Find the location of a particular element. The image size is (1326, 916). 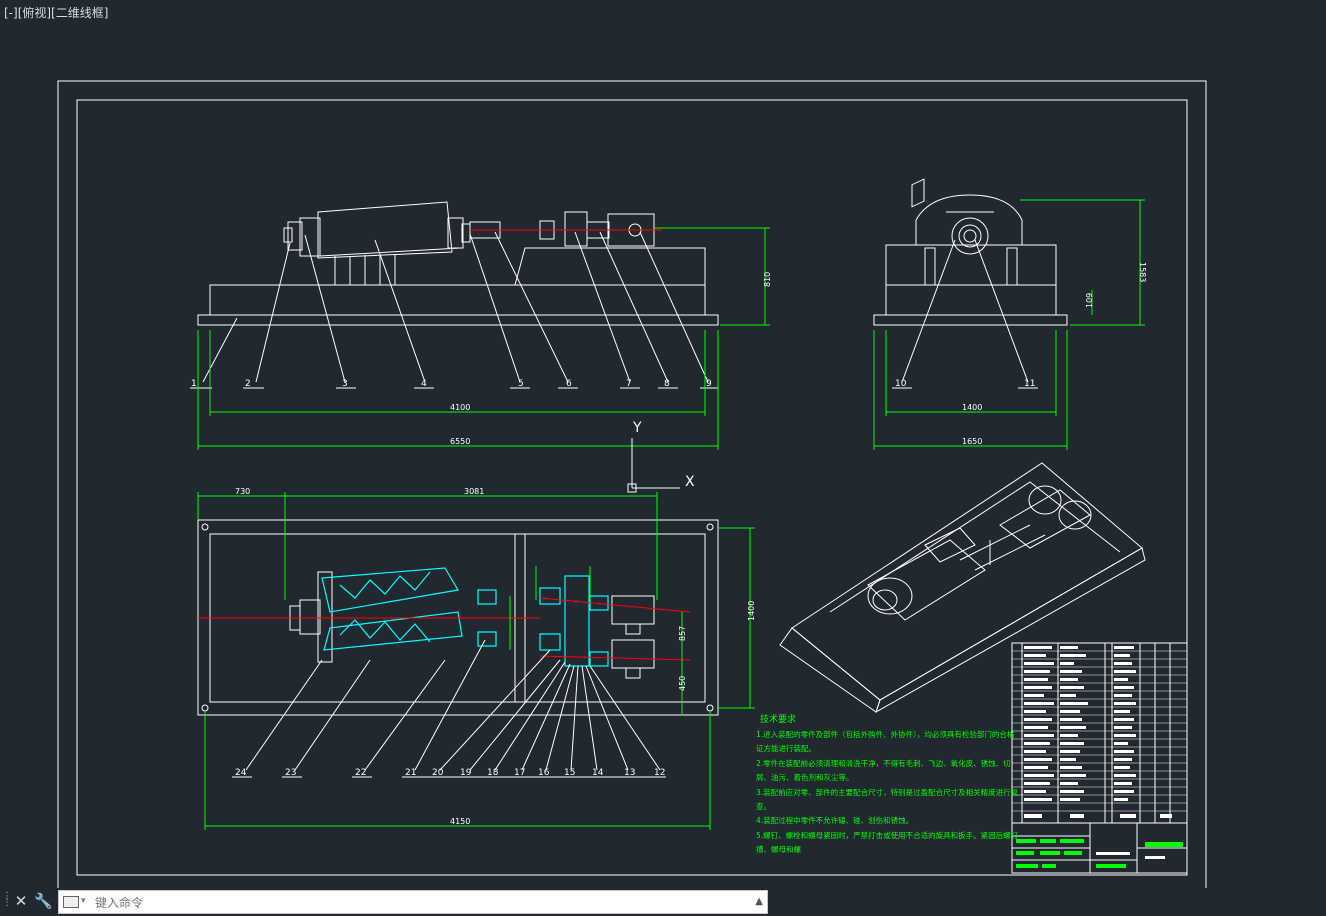

front-view is located at coordinates (458, 263).